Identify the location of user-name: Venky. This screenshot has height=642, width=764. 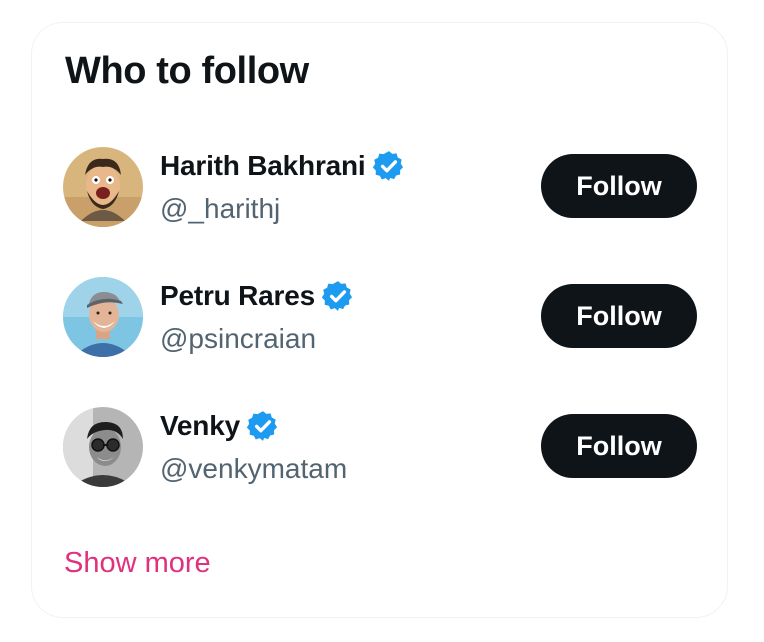
(200, 426).